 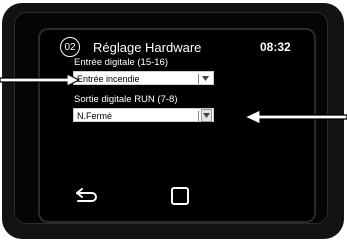 I want to click on back-arrow-icon, so click(x=86, y=195).